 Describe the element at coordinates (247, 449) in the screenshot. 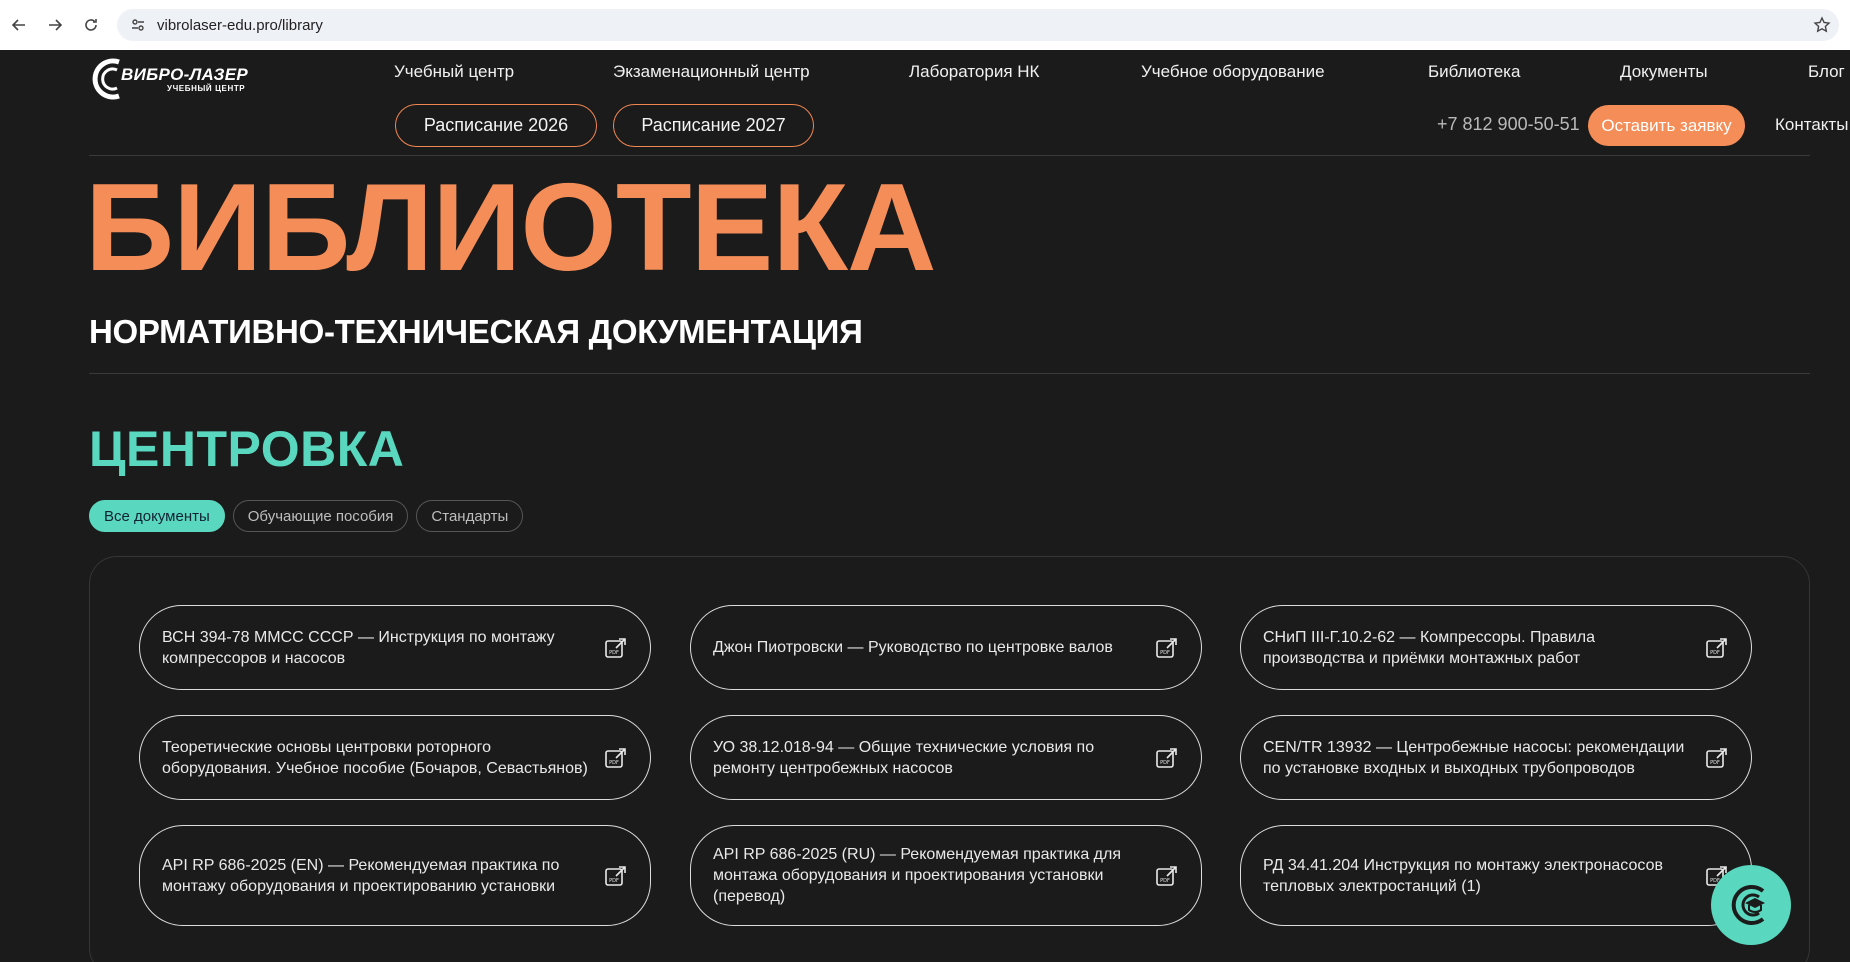

I see `section-title: ЦЕНТРОВКА` at that location.